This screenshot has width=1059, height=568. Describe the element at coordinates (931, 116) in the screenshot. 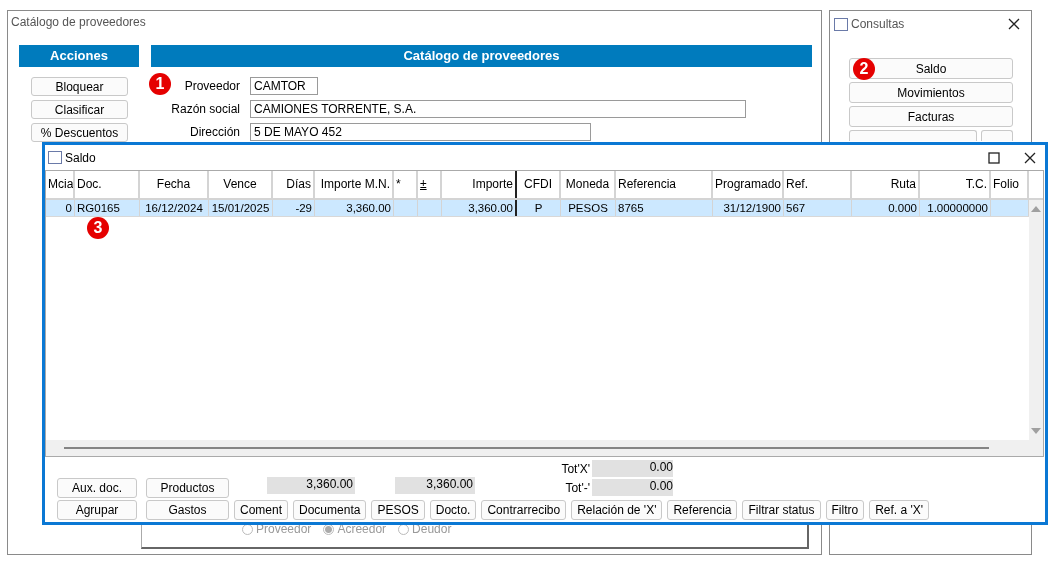

I see `query-button: Facturas` at that location.